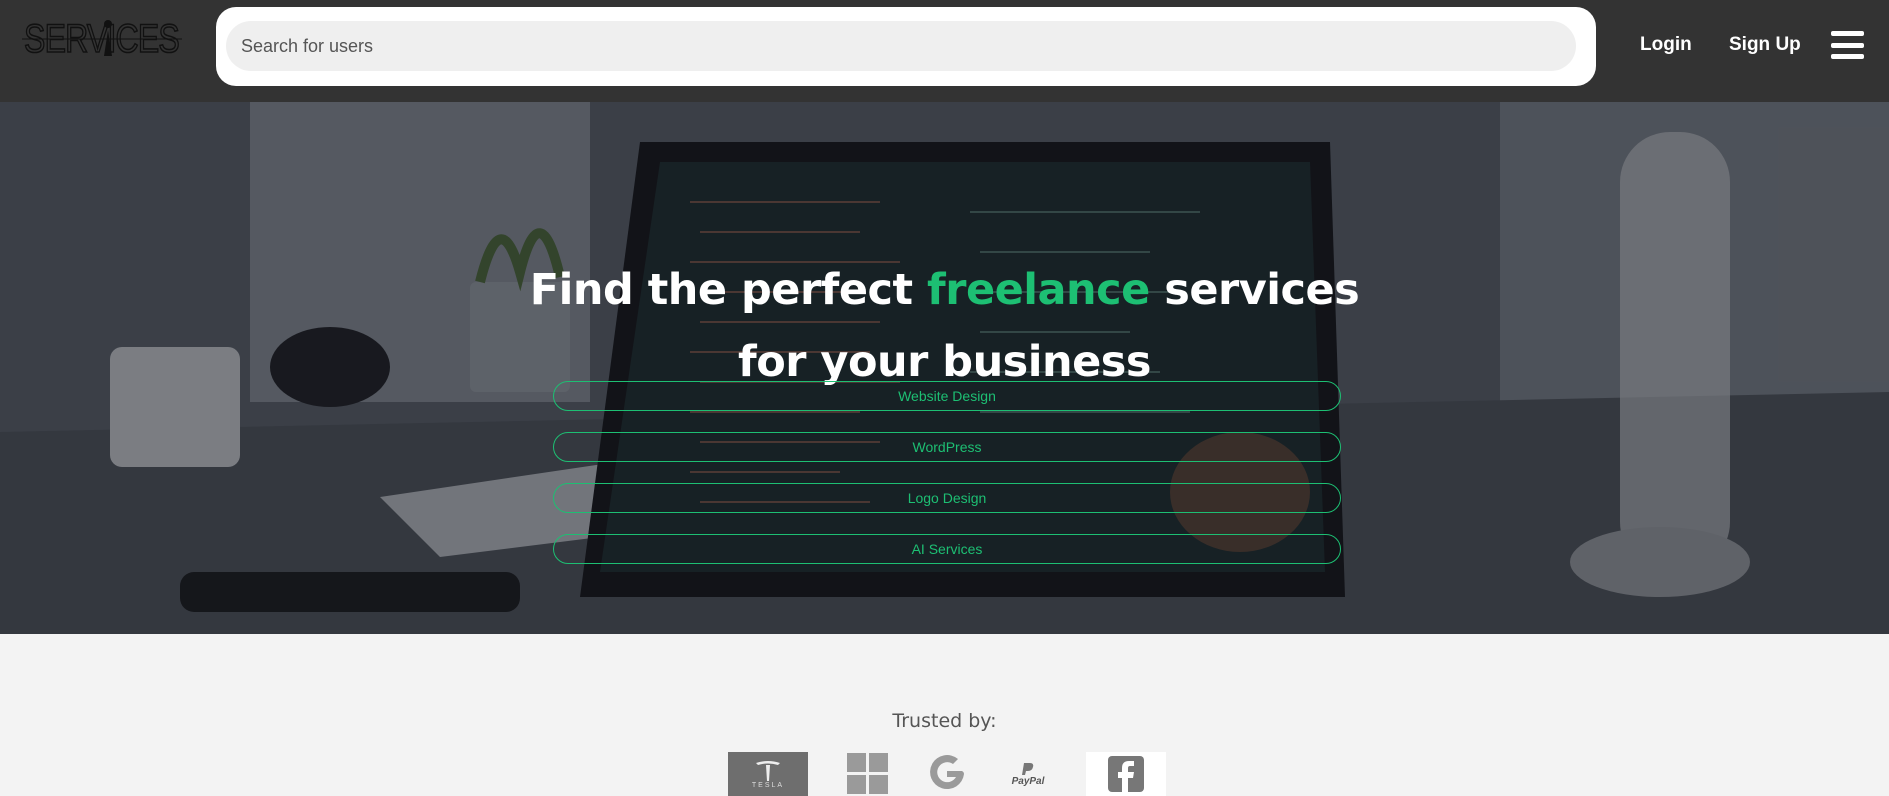 The width and height of the screenshot is (1889, 796). I want to click on tesla-logo-icon: TESLA, so click(768, 774).